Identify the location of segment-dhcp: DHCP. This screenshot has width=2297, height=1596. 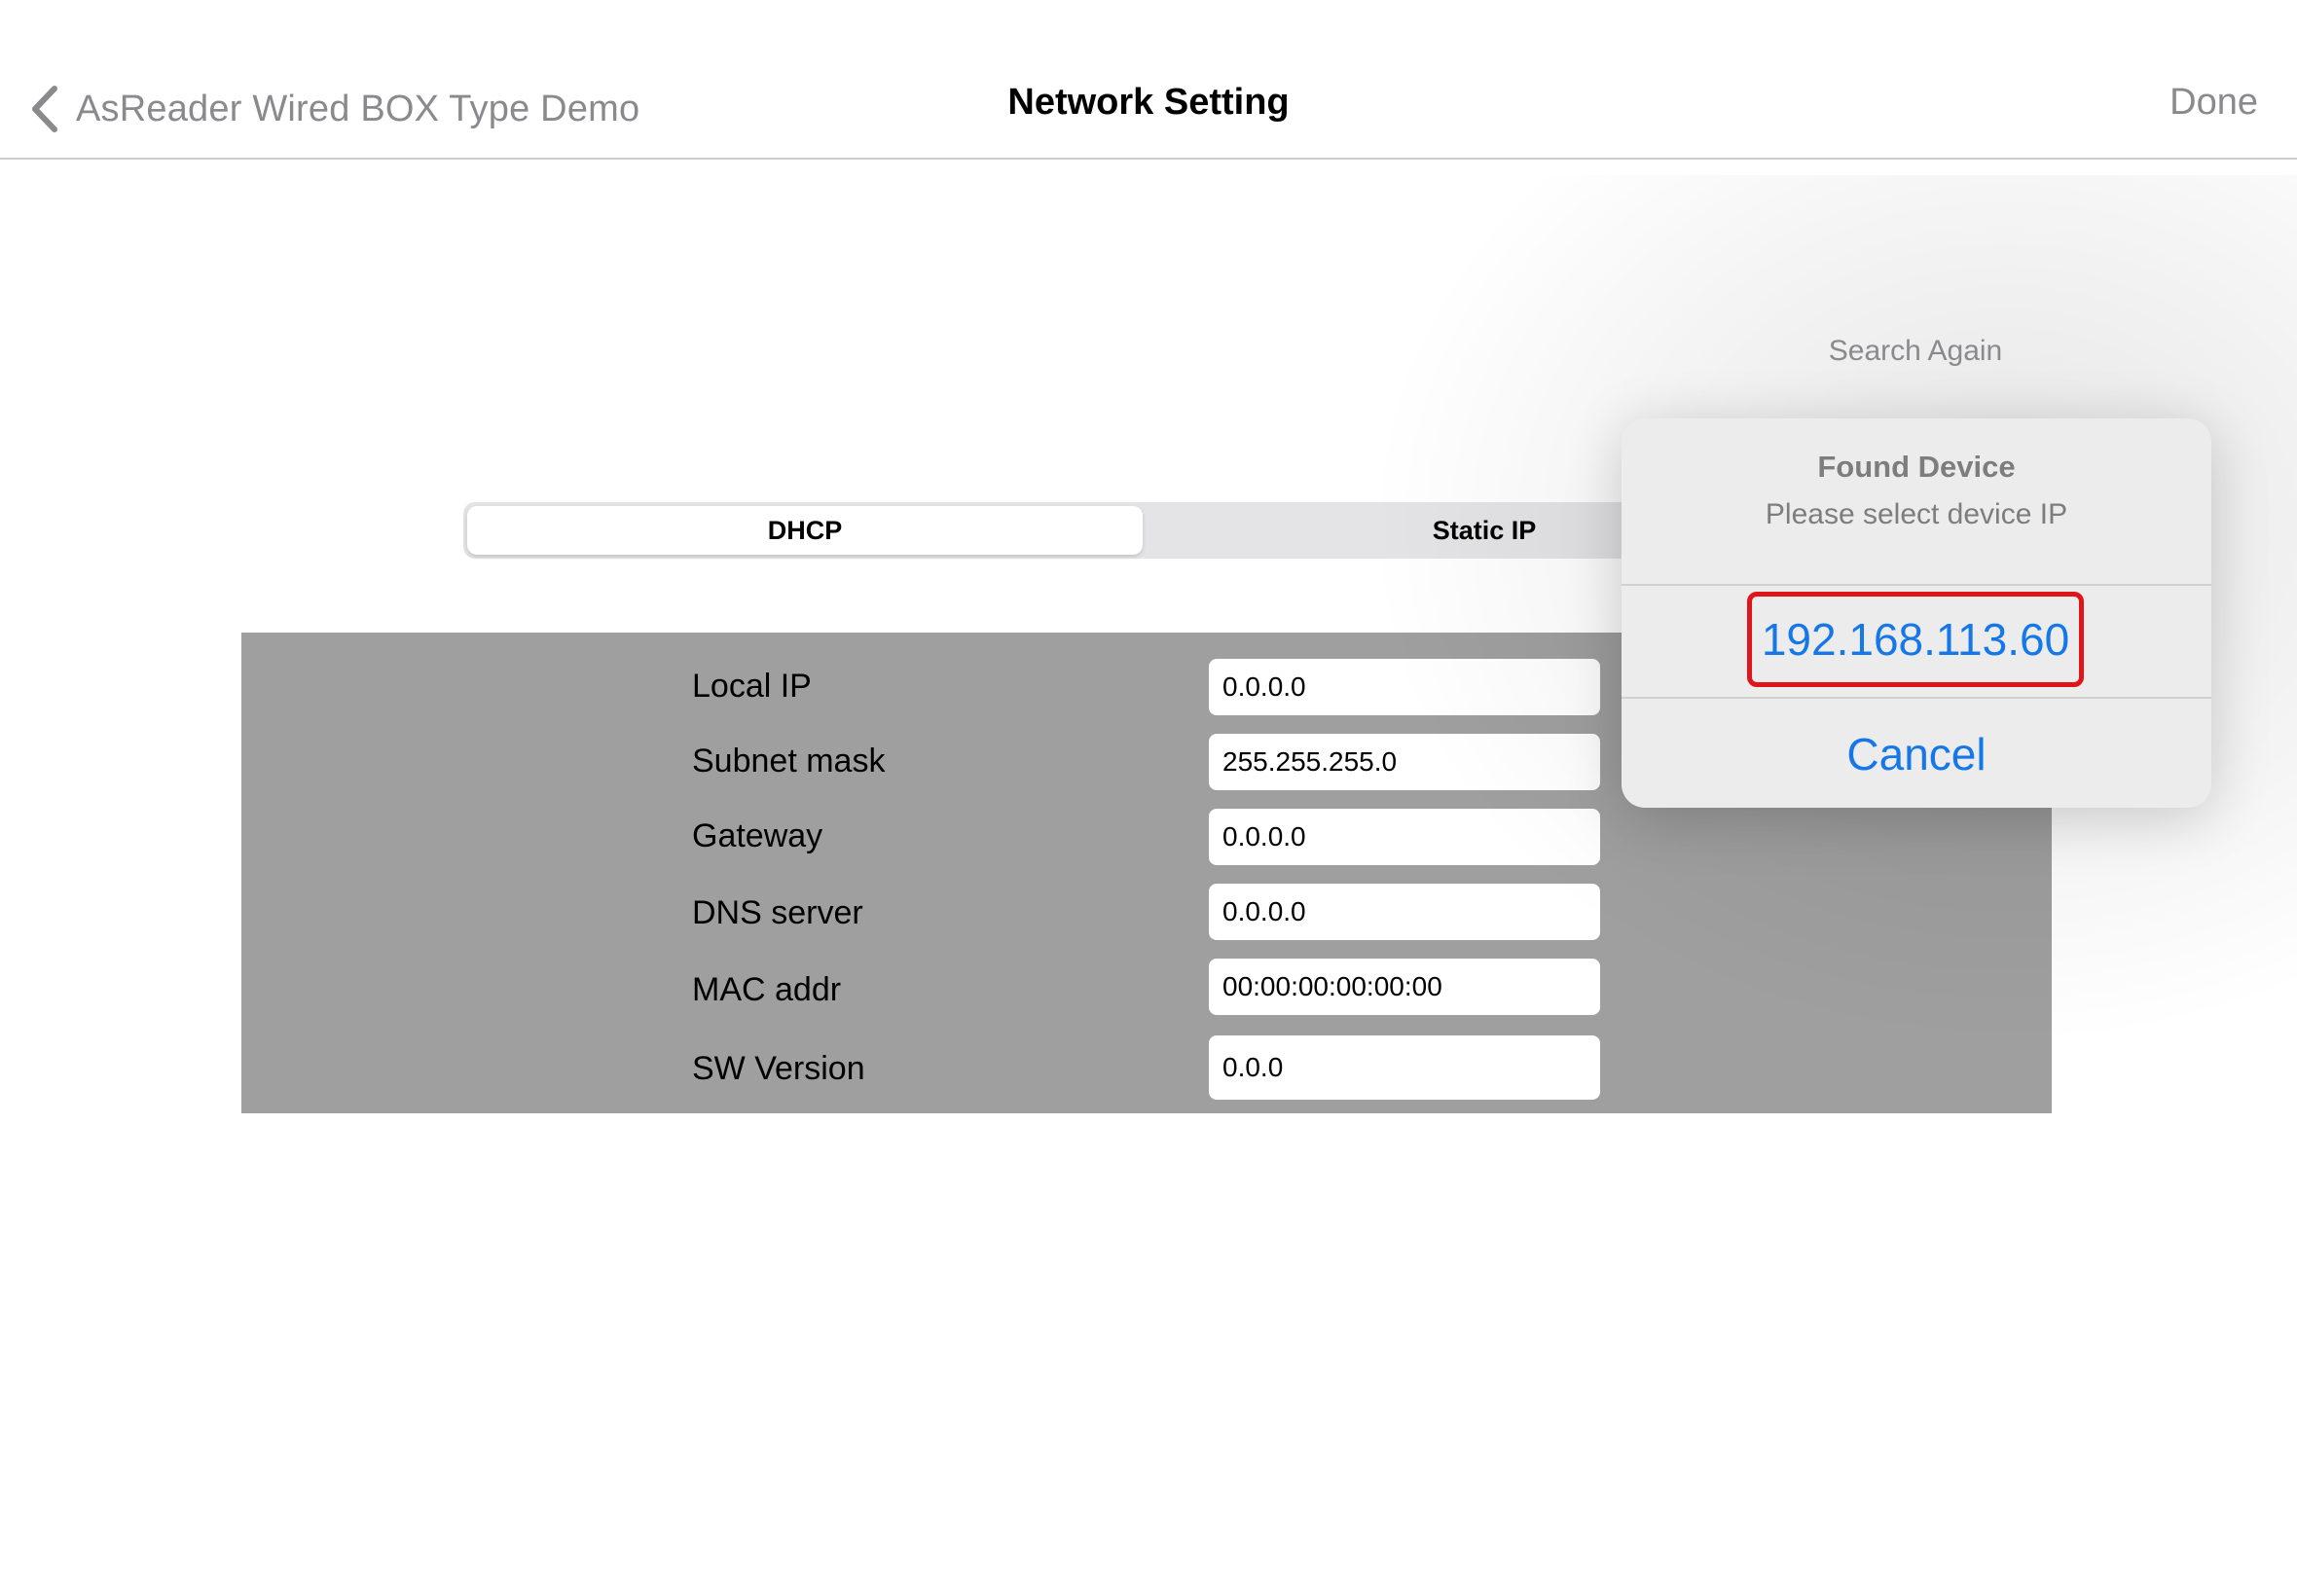
(805, 530).